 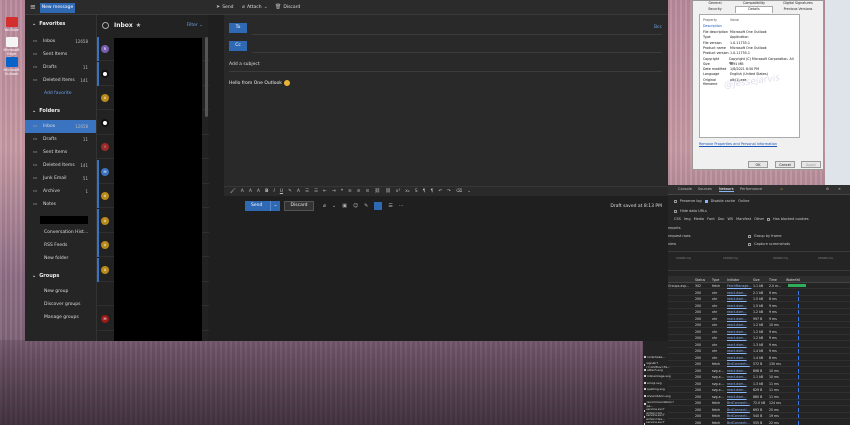 I want to click on table-row: 200 svg-x… react-dom… 1.3 kB 11 ms, so click(x=759, y=384).